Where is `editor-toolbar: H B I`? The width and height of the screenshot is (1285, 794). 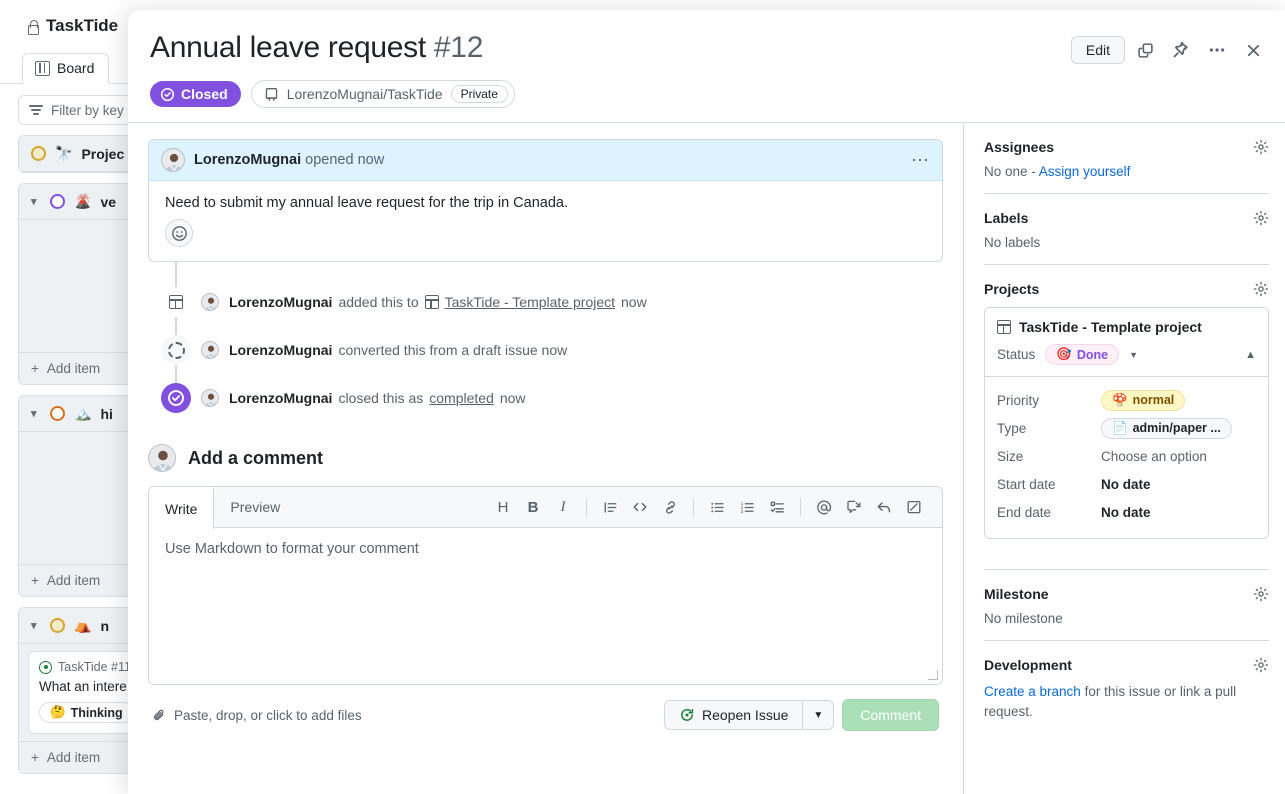
editor-toolbar: H B I is located at coordinates (715, 507).